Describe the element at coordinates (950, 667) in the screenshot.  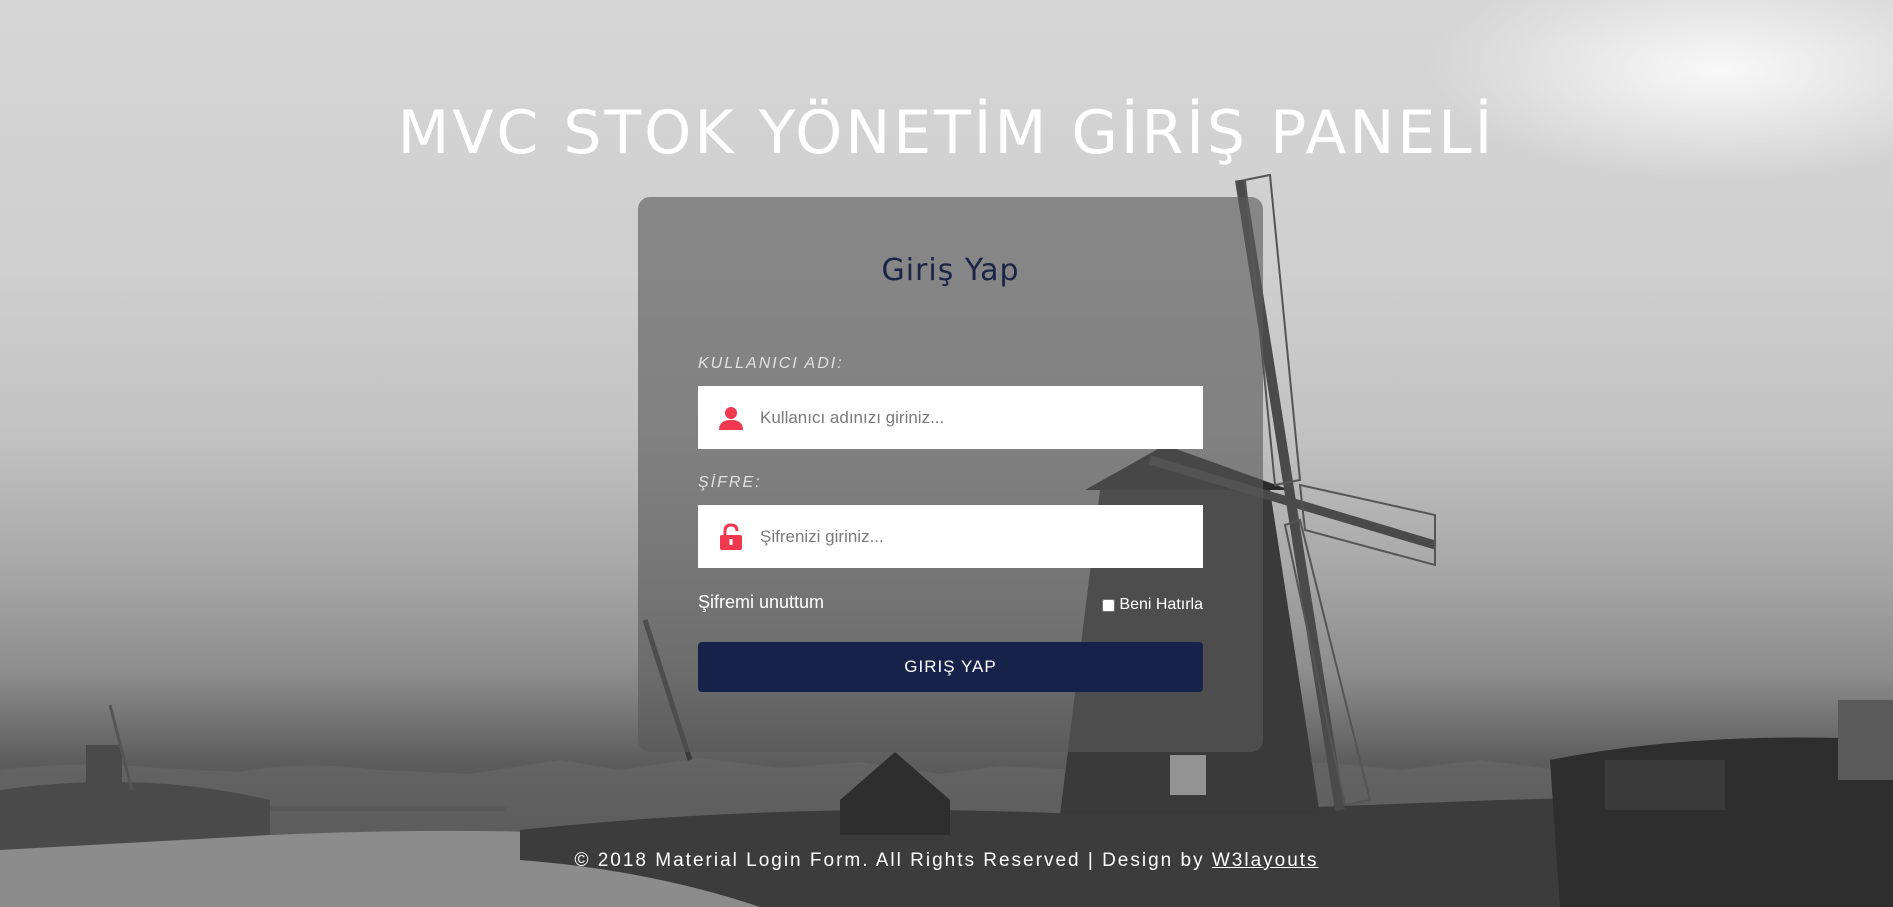
I see `login-button: GIRIŞ YAP` at that location.